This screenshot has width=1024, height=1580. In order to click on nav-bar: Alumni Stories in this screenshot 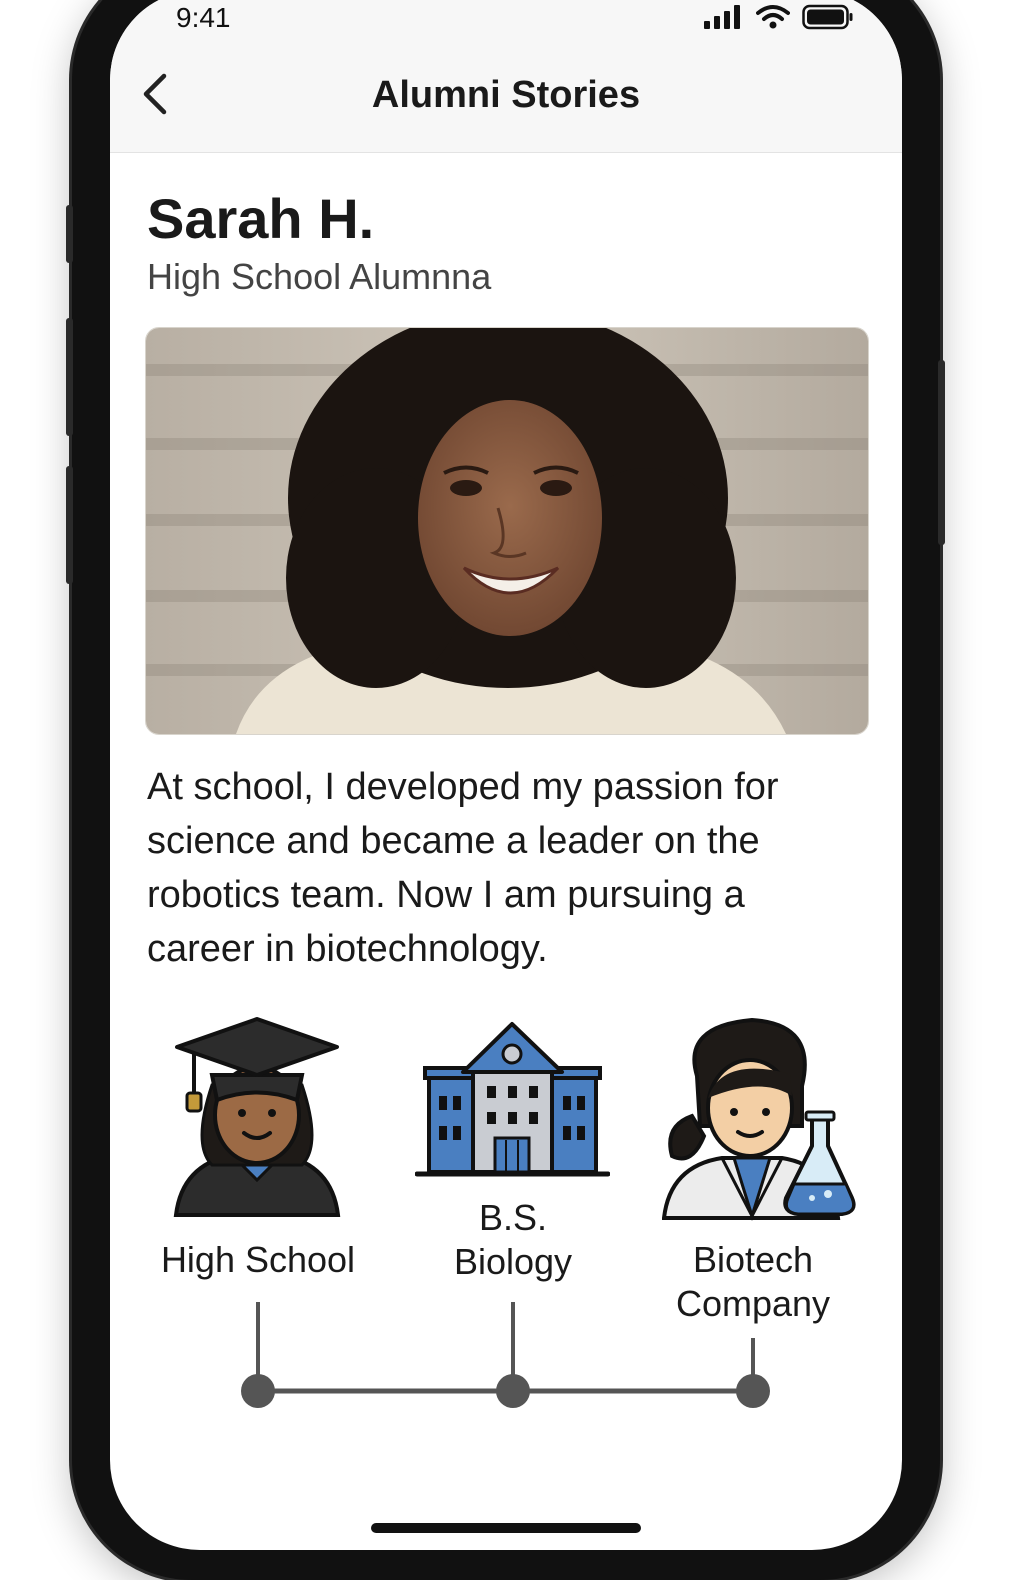, I will do `click(506, 99)`.